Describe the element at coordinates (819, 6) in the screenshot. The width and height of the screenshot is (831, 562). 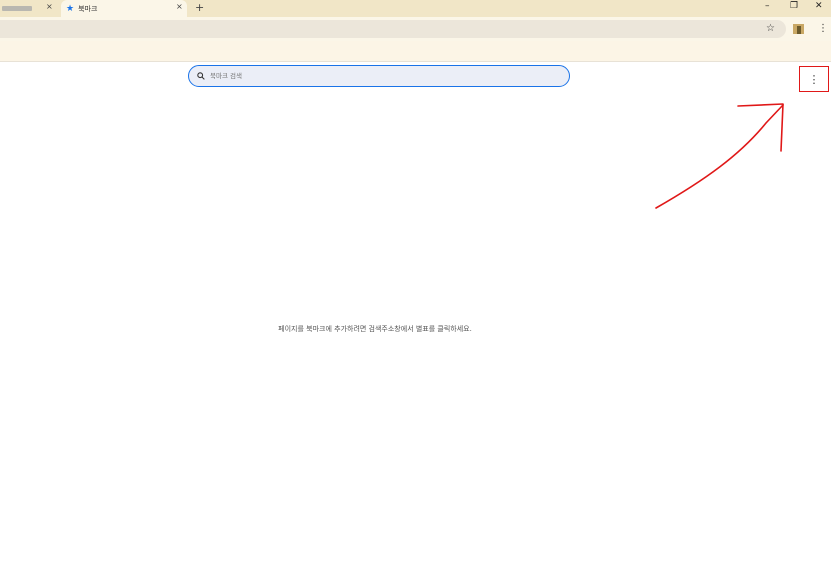
I see `close-window-button: ✕` at that location.